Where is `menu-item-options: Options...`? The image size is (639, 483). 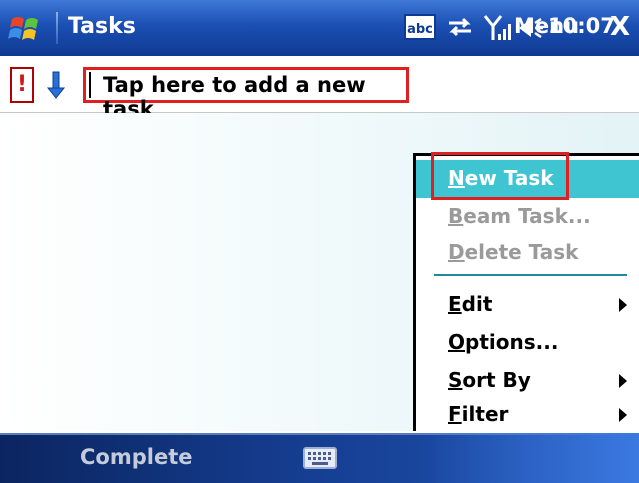 menu-item-options: Options... is located at coordinates (527, 343).